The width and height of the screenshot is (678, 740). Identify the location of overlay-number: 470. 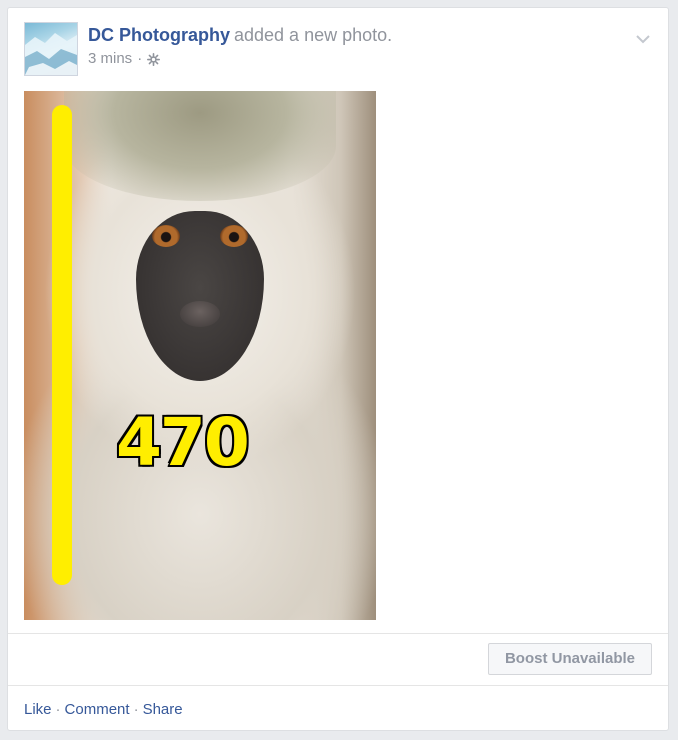
(183, 443).